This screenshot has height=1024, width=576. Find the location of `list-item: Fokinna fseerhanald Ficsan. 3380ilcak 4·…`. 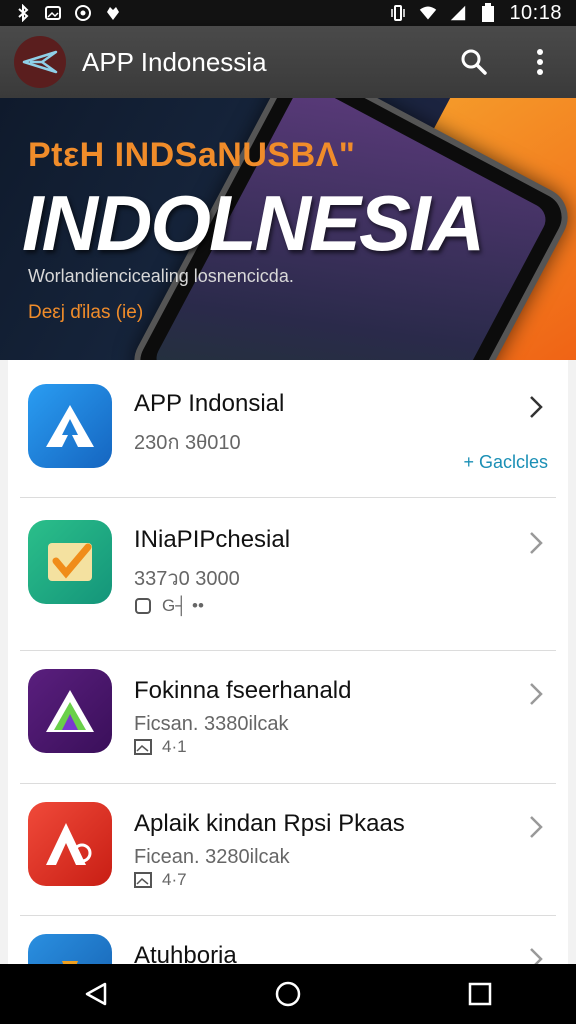

list-item: Fokinna fseerhanald Ficsan. 3380ilcak 4·… is located at coordinates (288, 717).